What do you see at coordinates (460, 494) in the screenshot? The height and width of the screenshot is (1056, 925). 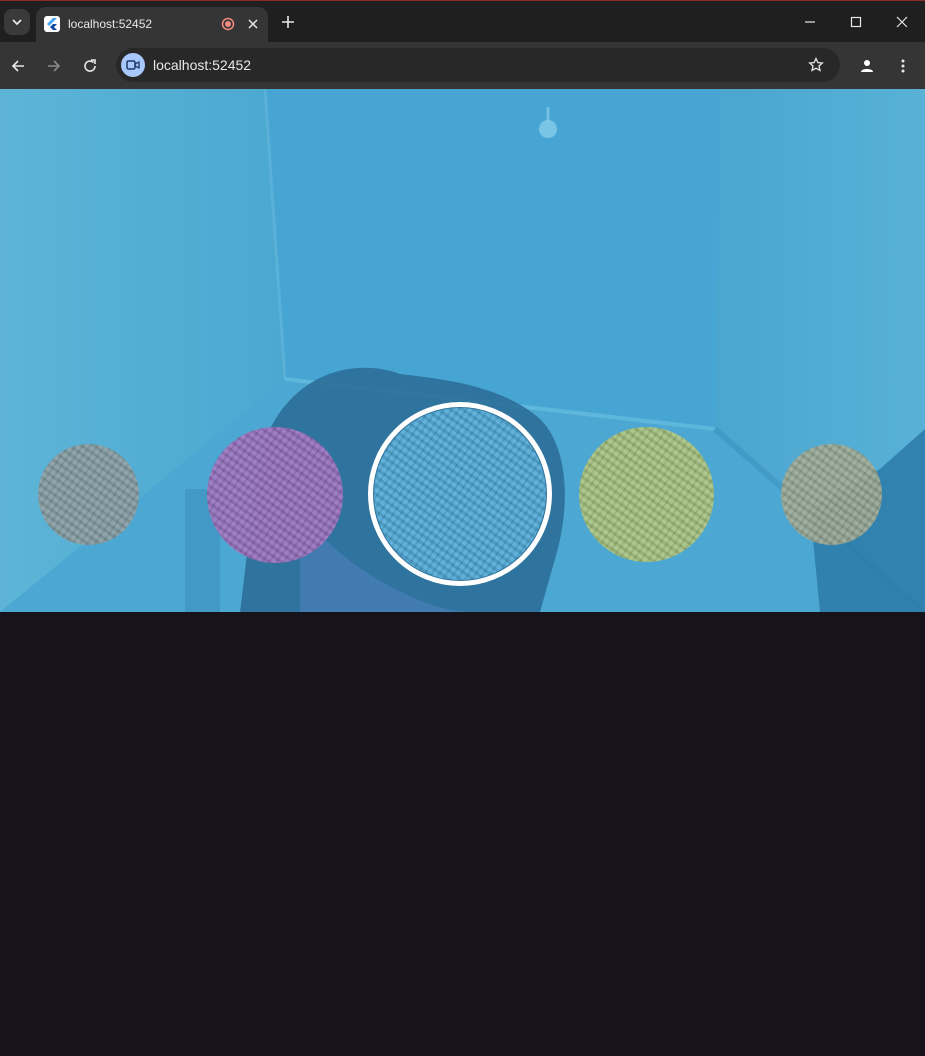 I see `selected-filter-ring` at bounding box center [460, 494].